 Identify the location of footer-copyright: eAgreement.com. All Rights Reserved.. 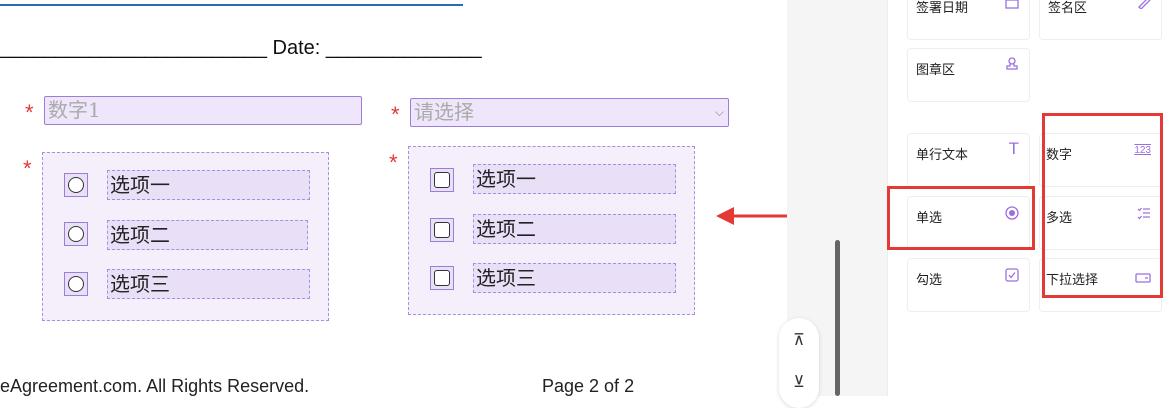
(155, 386).